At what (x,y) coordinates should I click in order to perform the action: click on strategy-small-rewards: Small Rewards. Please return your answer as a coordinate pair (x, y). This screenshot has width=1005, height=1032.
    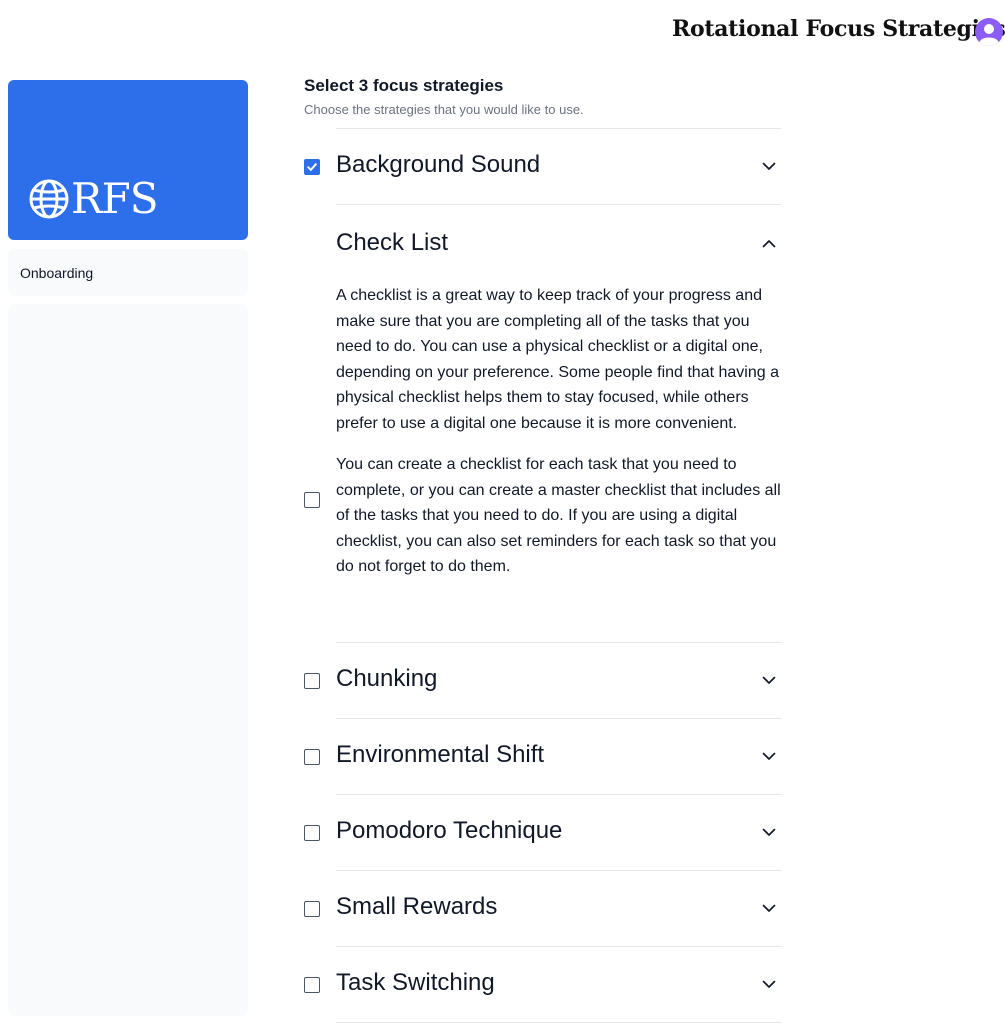
    Looking at the image, I should click on (542, 908).